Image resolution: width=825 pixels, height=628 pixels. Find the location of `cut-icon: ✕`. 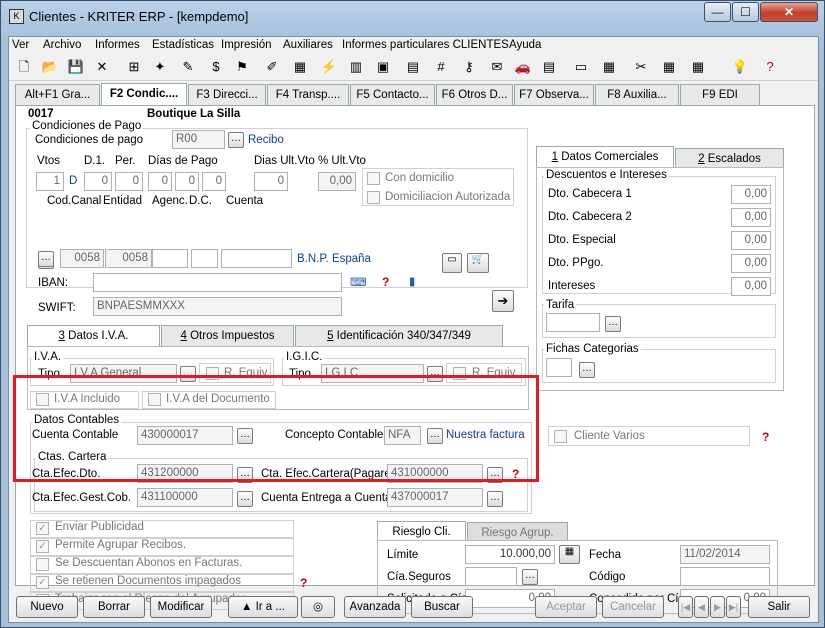

cut-icon: ✕ is located at coordinates (102, 67).